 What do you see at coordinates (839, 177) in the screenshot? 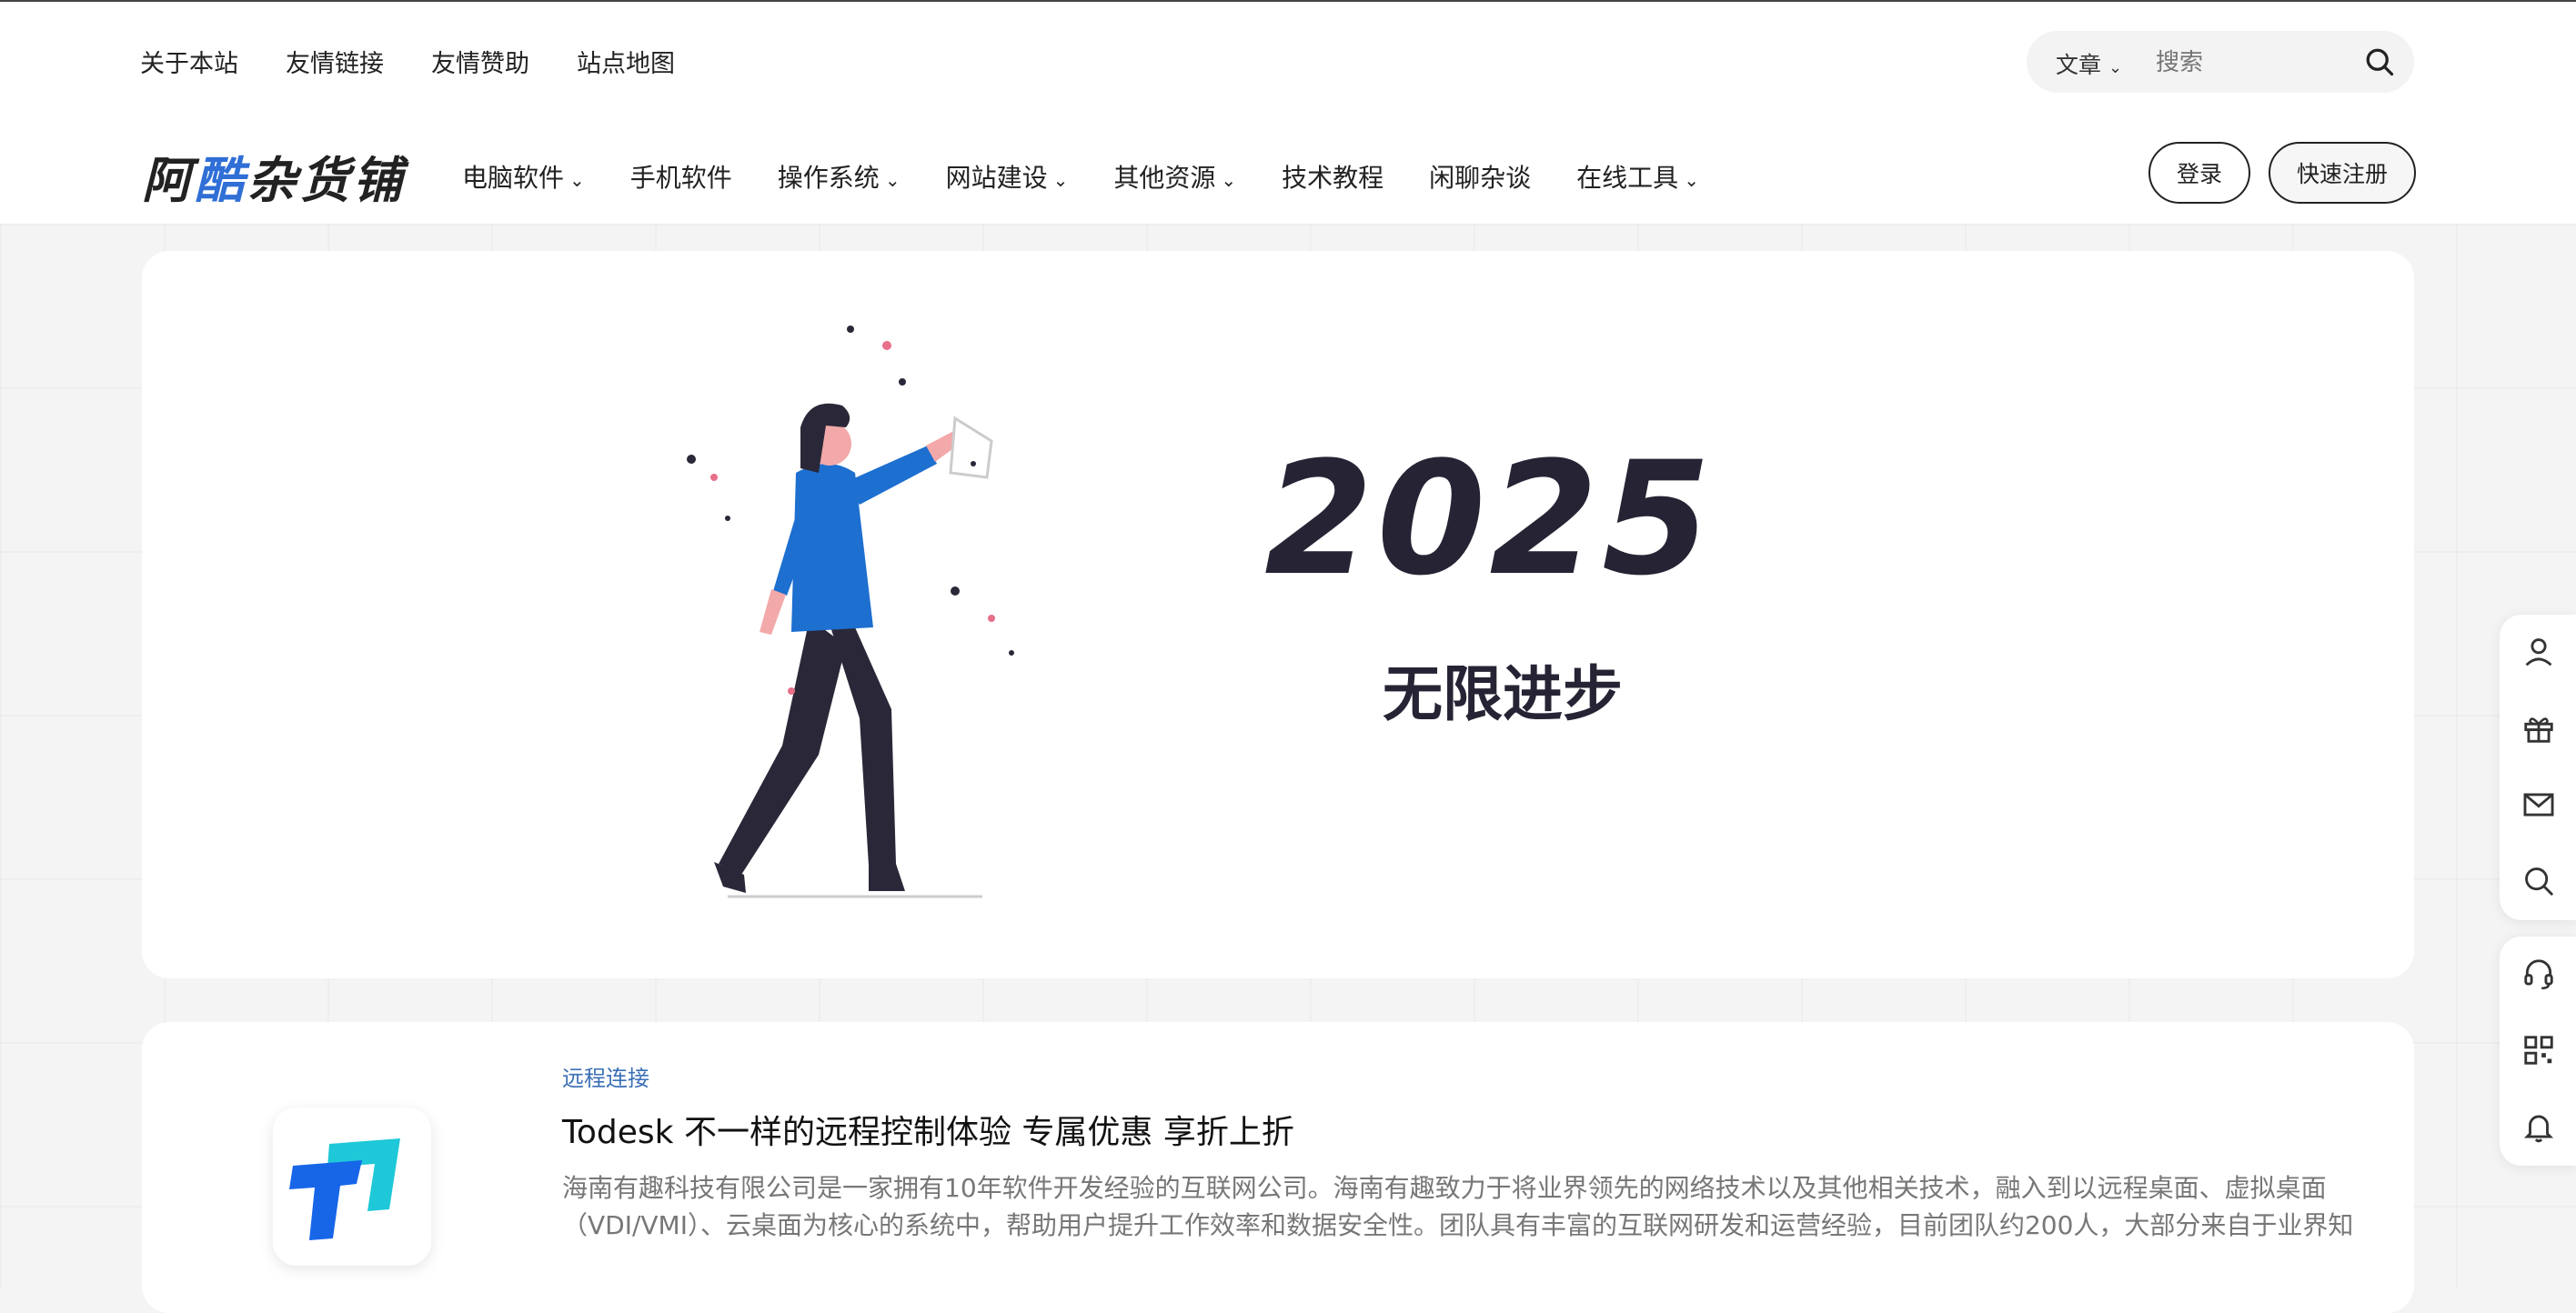
I see `nav-item-os: 操作系统 ⌄` at bounding box center [839, 177].